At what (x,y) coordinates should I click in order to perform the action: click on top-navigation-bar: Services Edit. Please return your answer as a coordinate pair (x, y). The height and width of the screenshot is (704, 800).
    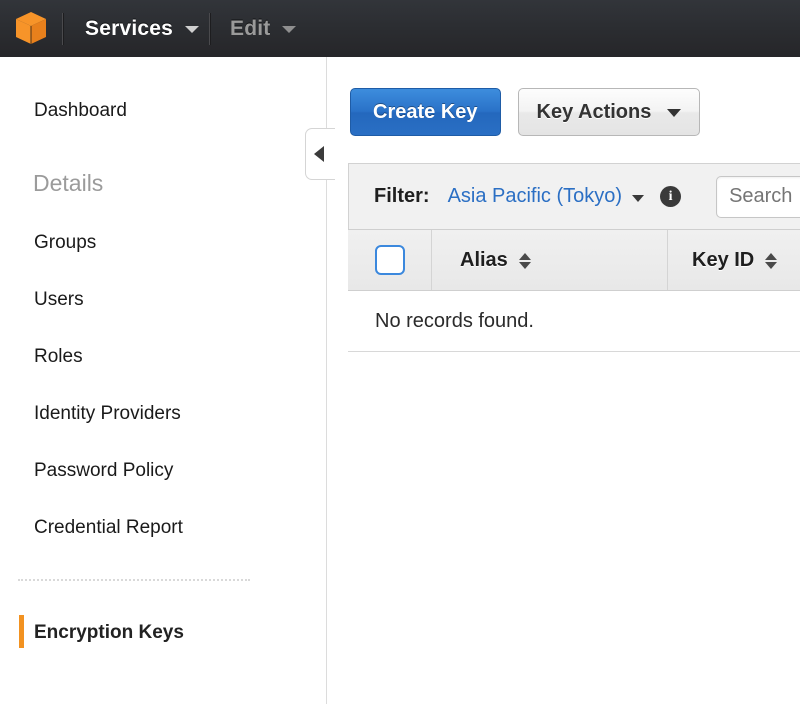
    Looking at the image, I should click on (400, 28).